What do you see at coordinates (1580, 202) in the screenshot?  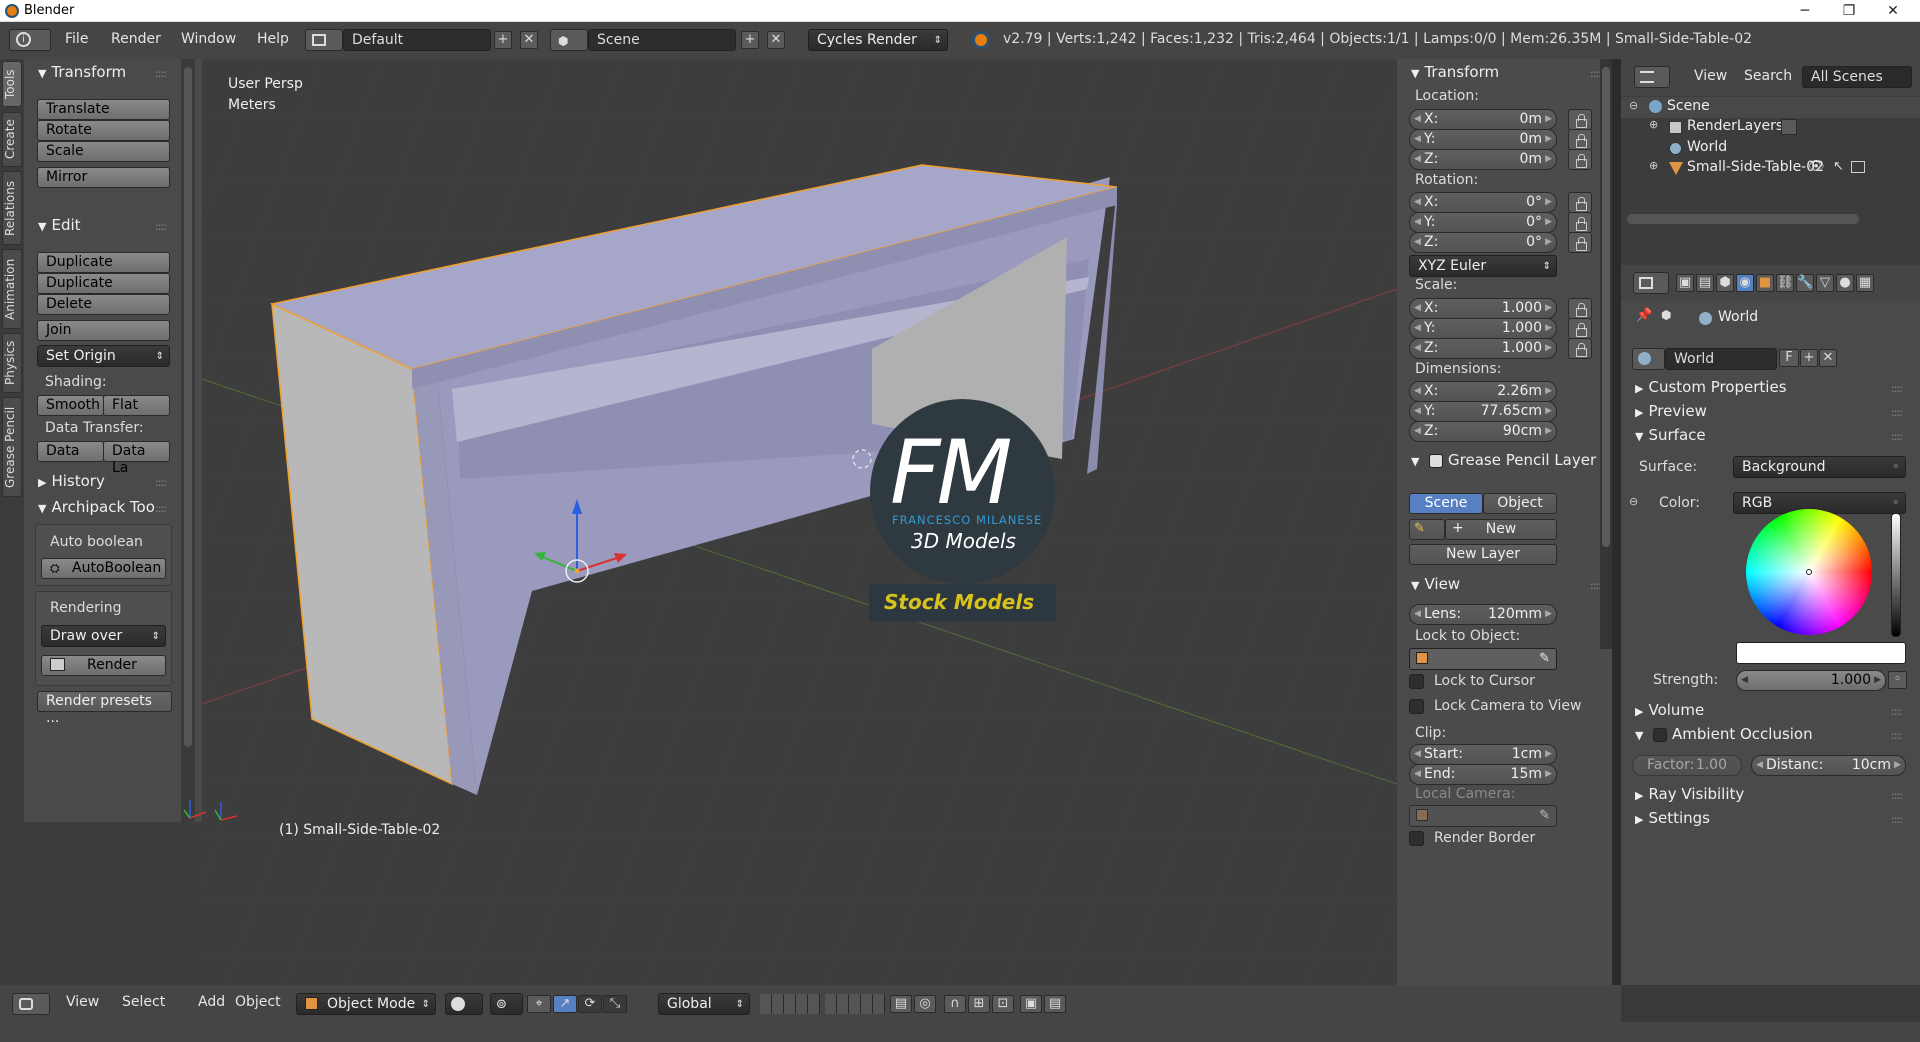 I see `lock-rotation-x-icon` at bounding box center [1580, 202].